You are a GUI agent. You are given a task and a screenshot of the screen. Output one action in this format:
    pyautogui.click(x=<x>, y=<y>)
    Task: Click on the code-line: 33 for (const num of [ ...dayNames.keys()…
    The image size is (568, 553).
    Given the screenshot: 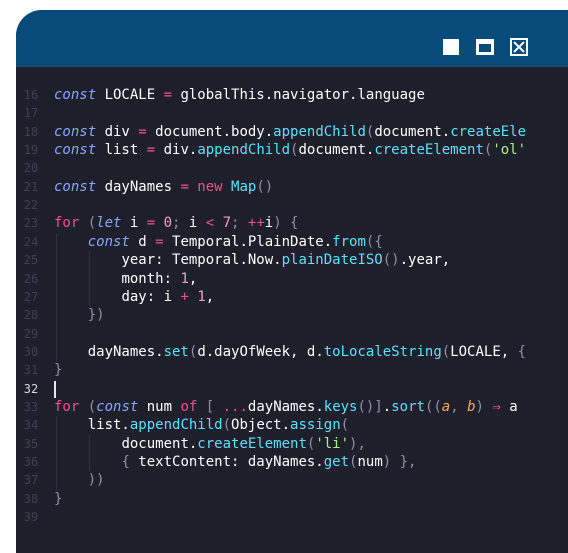 What is the action you would take?
    pyautogui.click(x=292, y=407)
    